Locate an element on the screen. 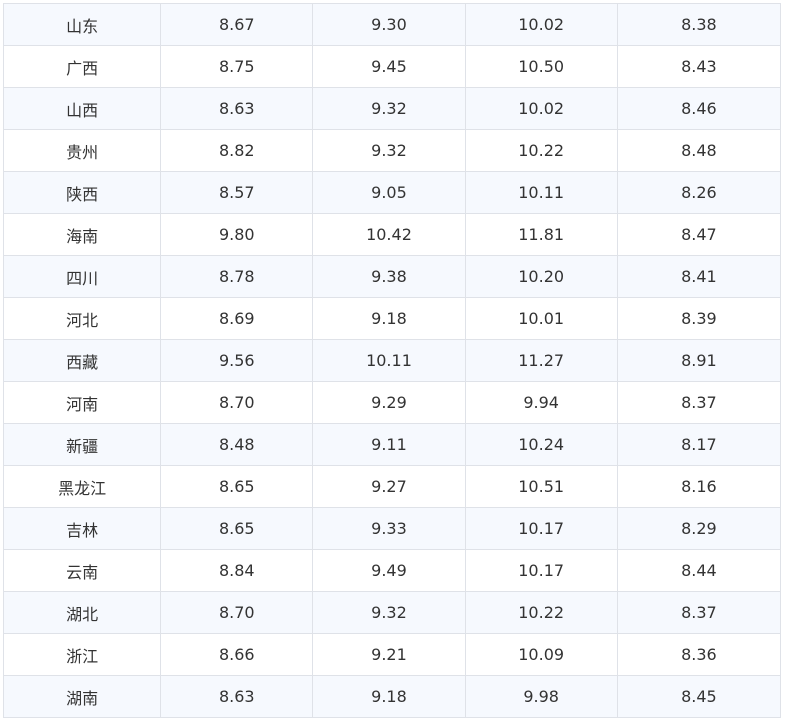 The width and height of the screenshot is (785, 721). province-cell: 新疆 is located at coordinates (82, 444).